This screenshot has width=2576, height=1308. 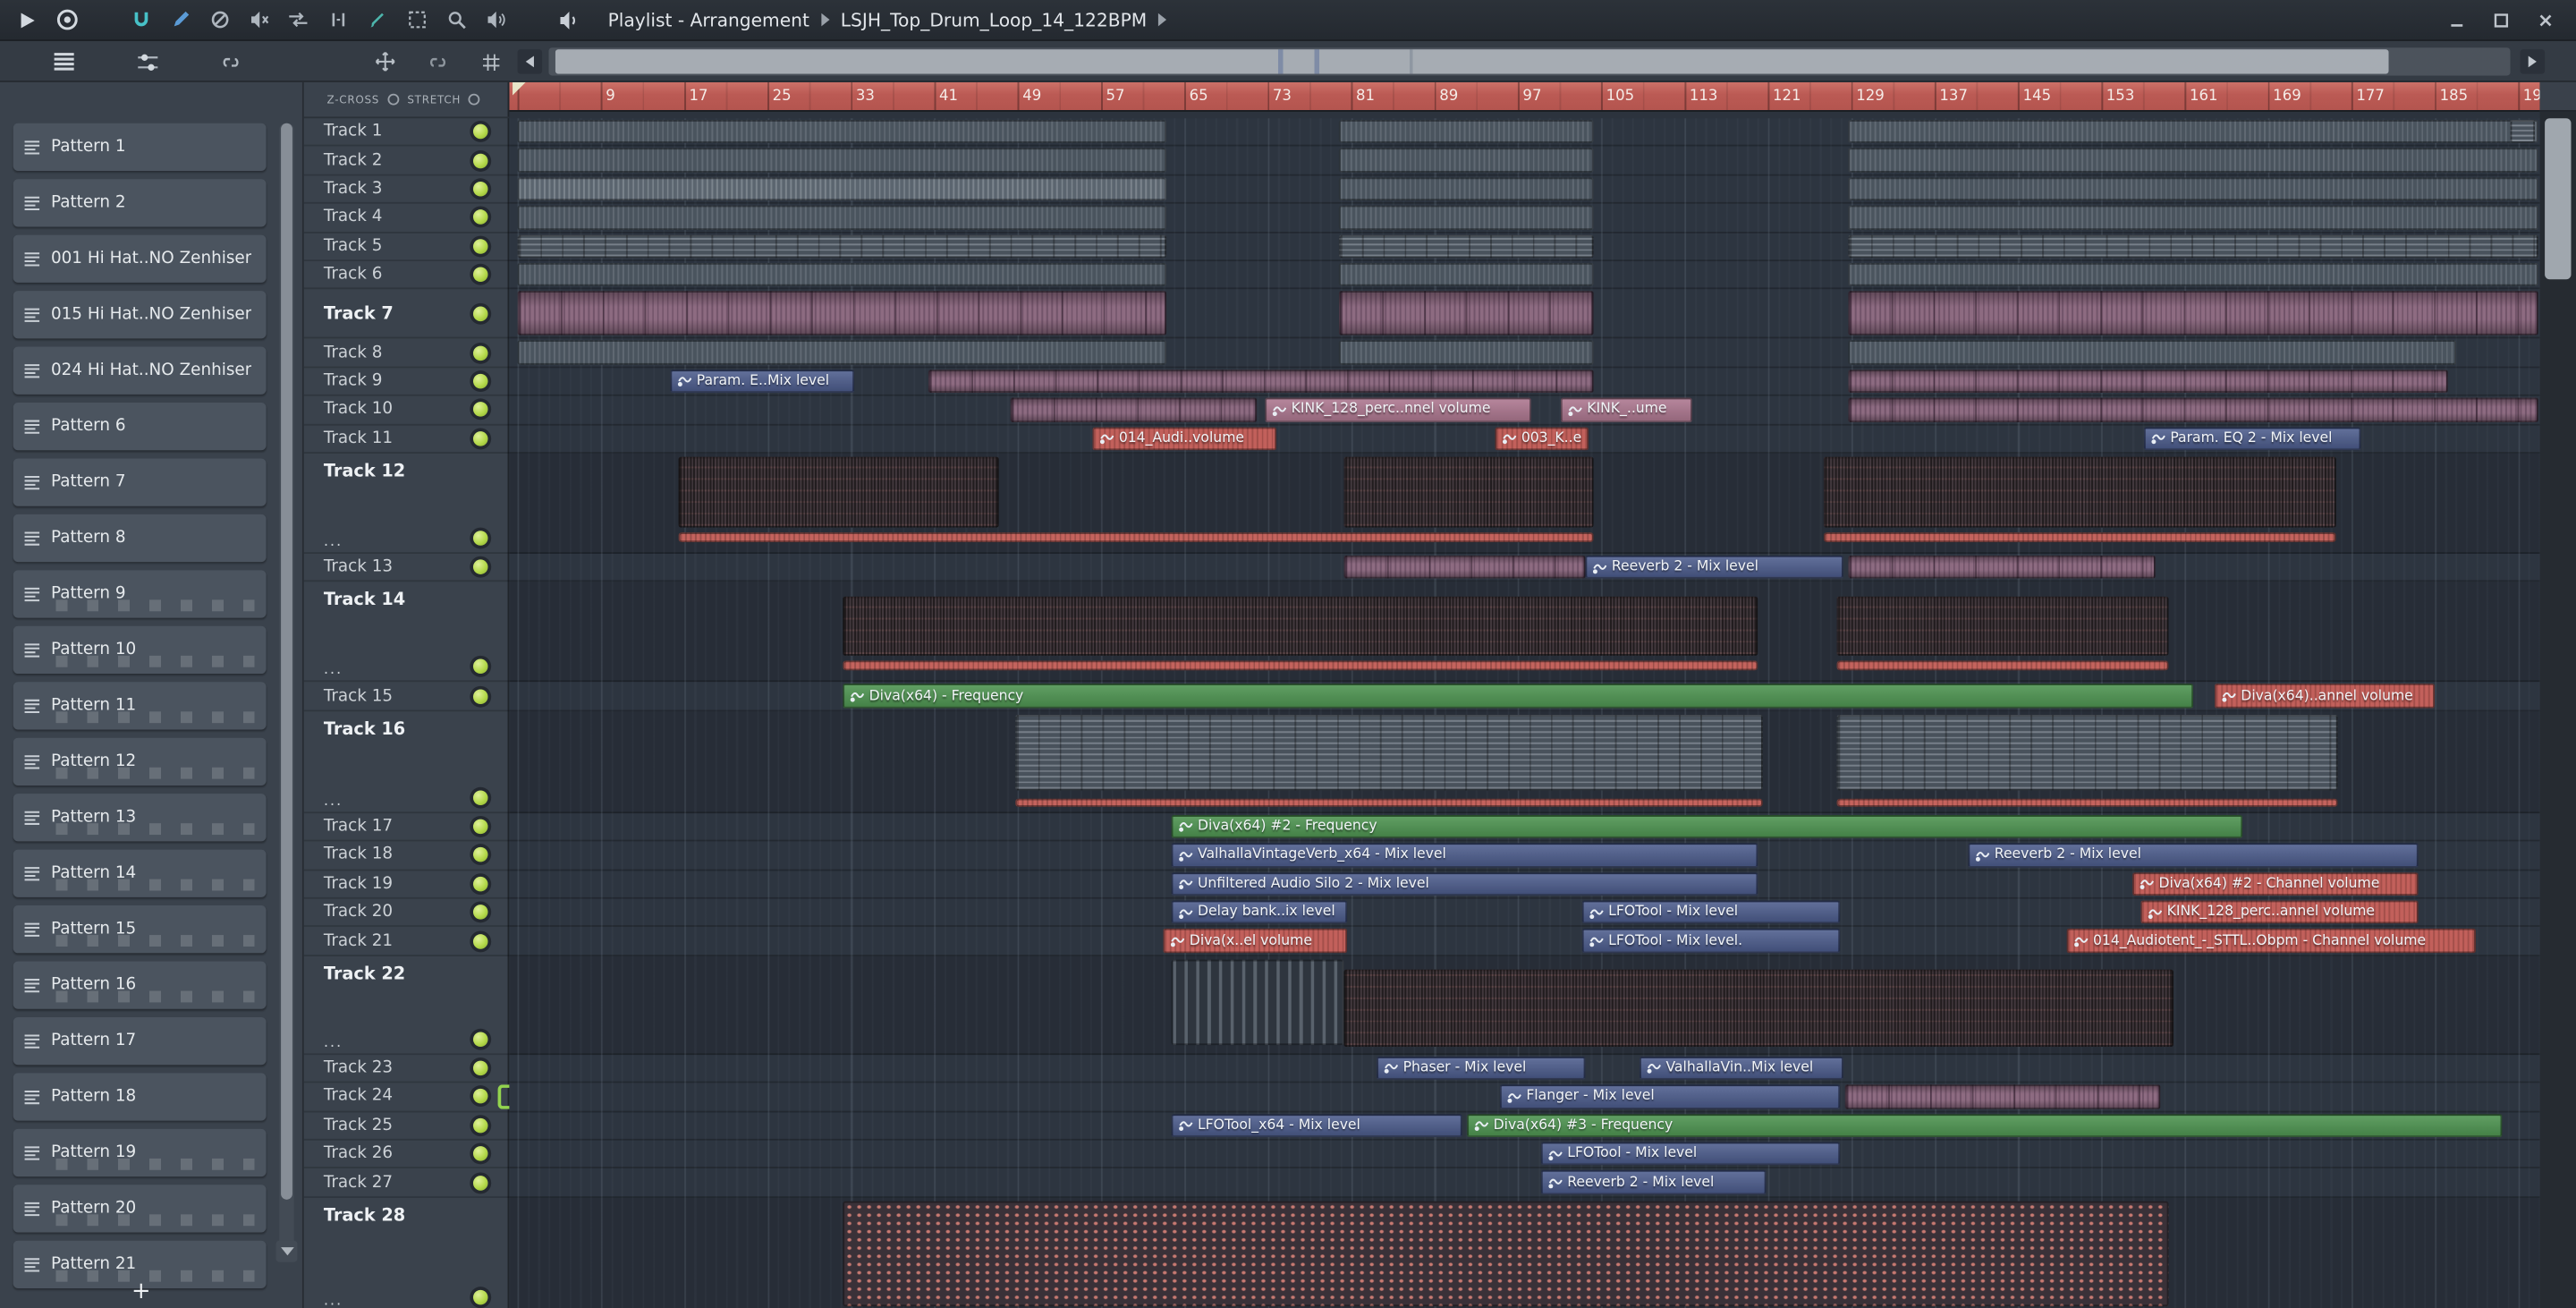 What do you see at coordinates (2557, 694) in the screenshot?
I see `vertical-scrollbar` at bounding box center [2557, 694].